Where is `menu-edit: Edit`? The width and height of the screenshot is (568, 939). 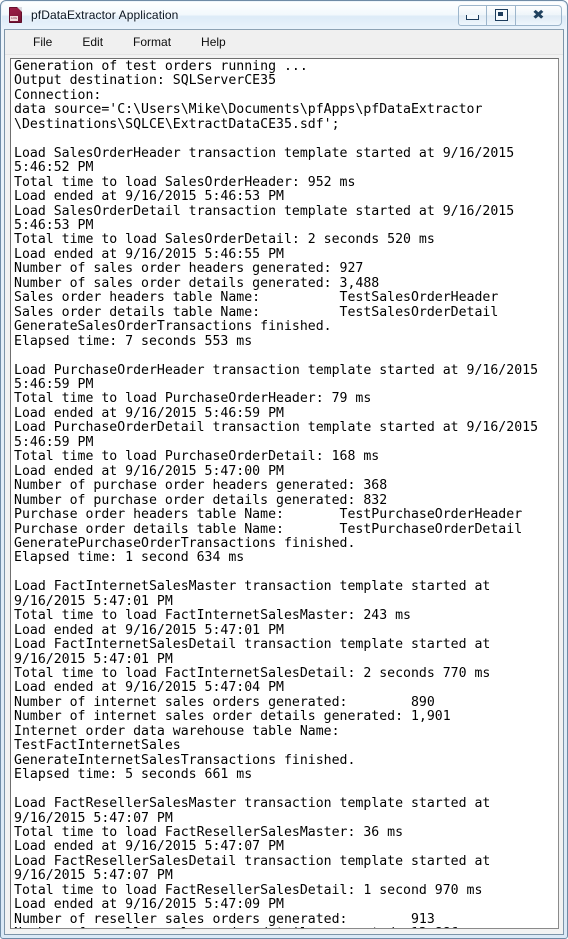 menu-edit: Edit is located at coordinates (92, 42).